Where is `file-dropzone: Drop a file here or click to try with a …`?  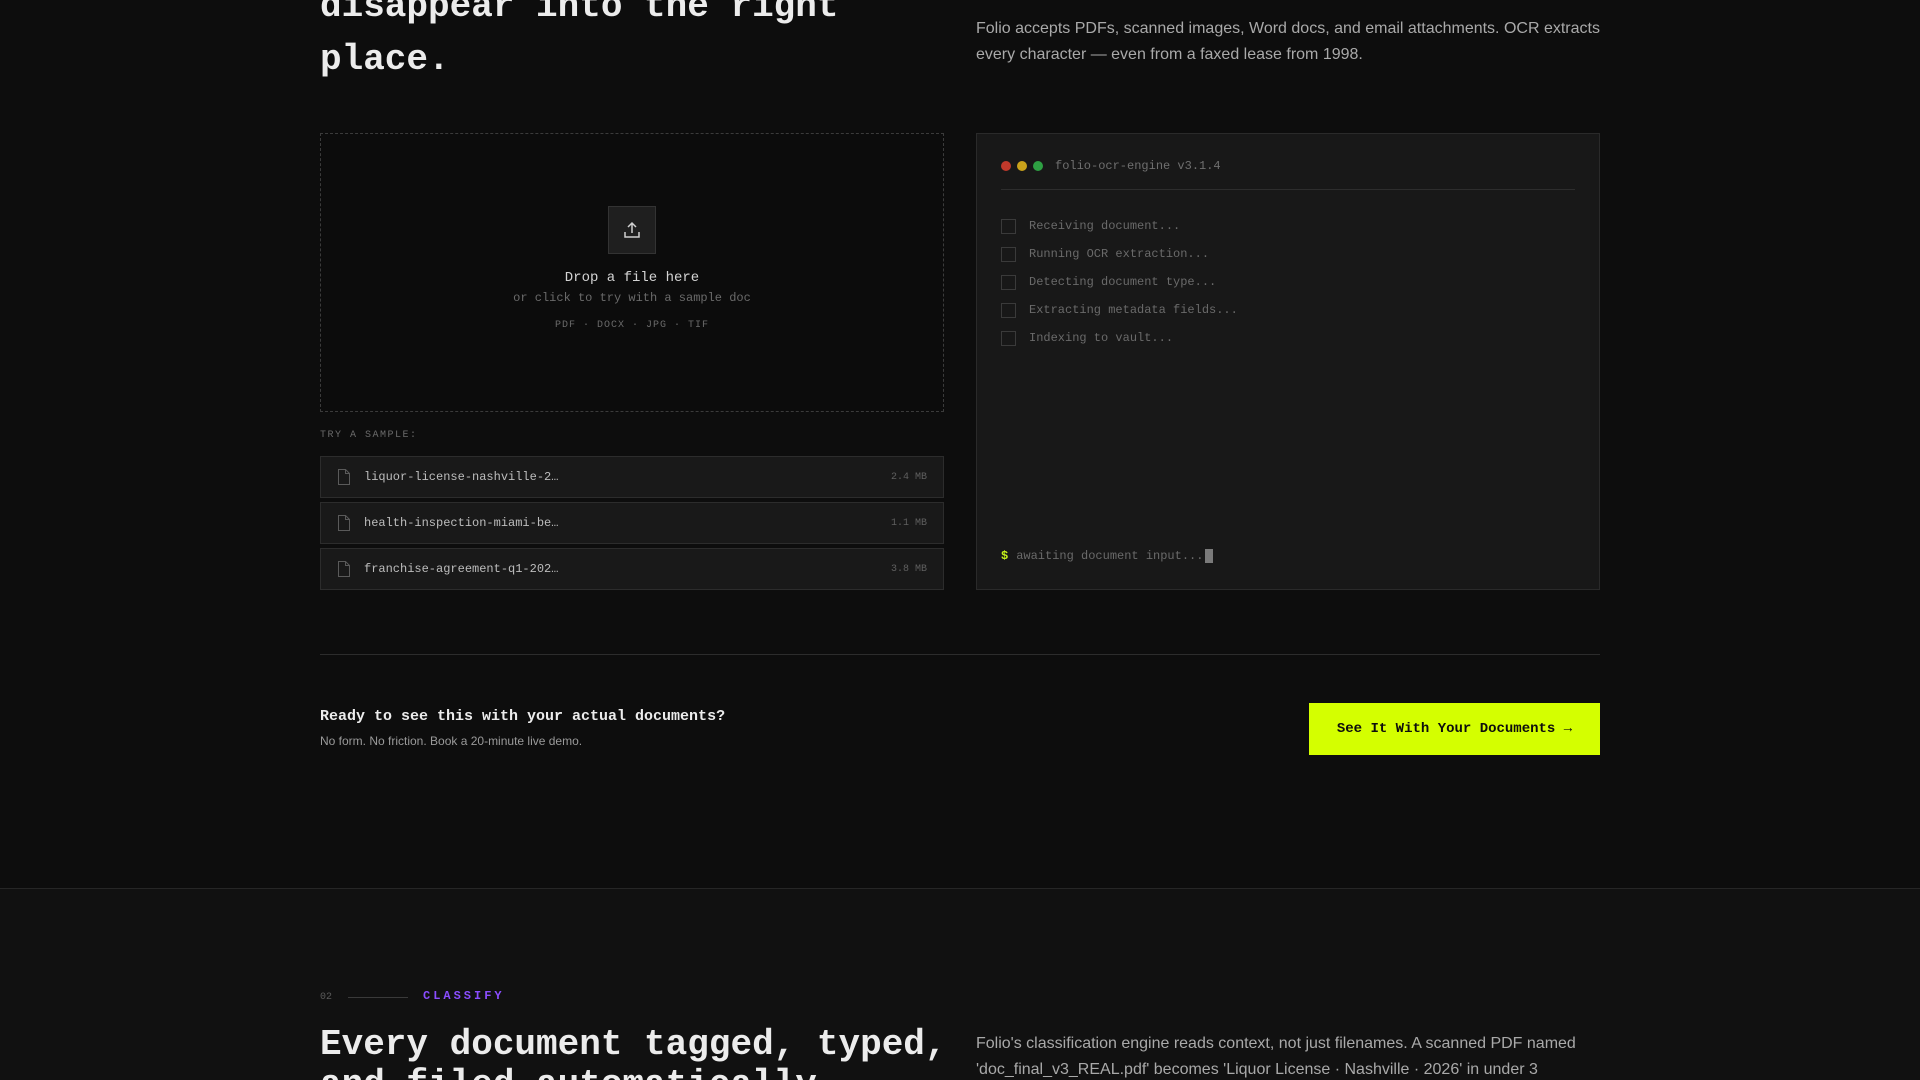 file-dropzone: Drop a file here or click to try with a … is located at coordinates (632, 272).